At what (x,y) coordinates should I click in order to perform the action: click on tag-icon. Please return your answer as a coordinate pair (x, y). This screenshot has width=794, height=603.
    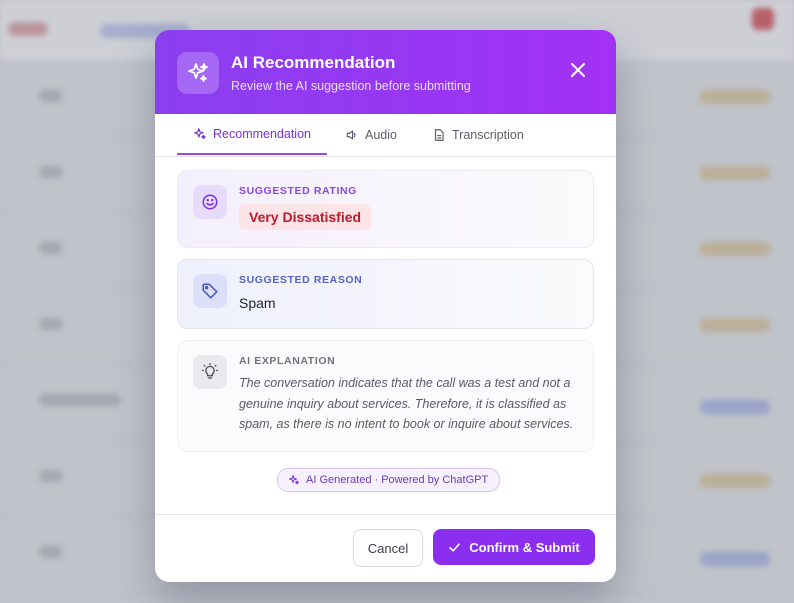
    Looking at the image, I should click on (210, 291).